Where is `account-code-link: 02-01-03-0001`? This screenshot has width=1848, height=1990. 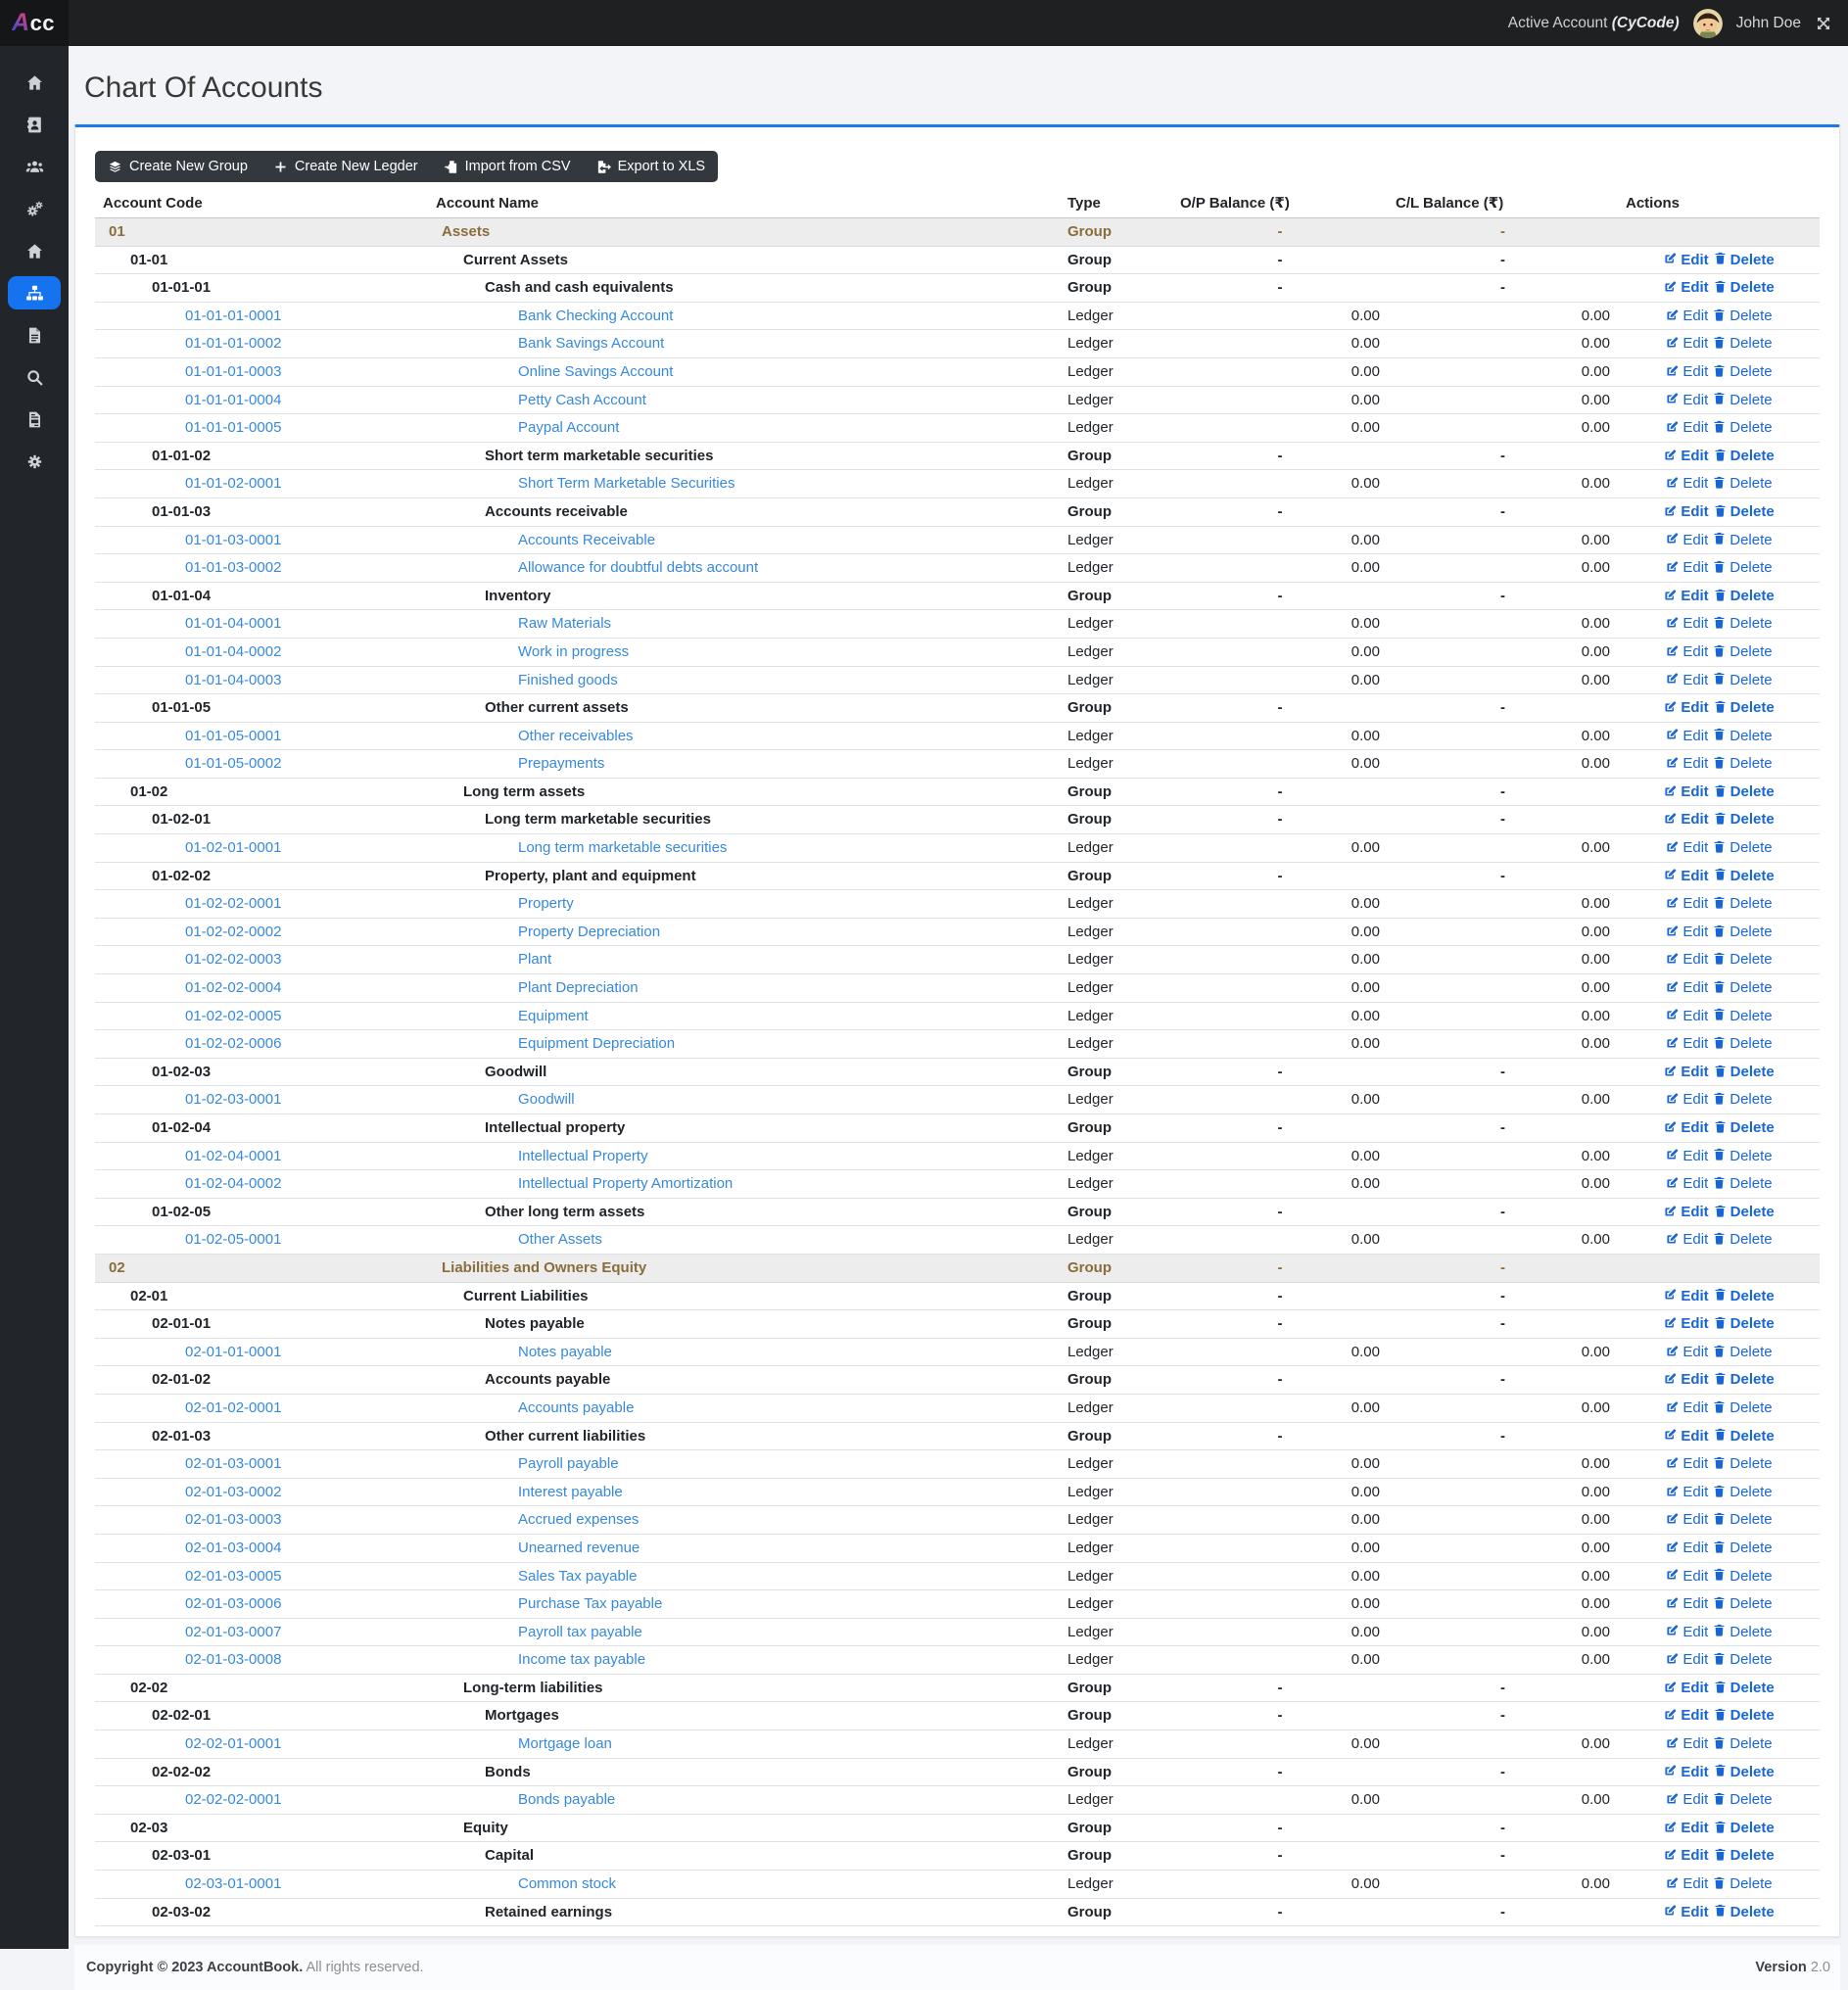
account-code-link: 02-01-03-0001 is located at coordinates (233, 1464).